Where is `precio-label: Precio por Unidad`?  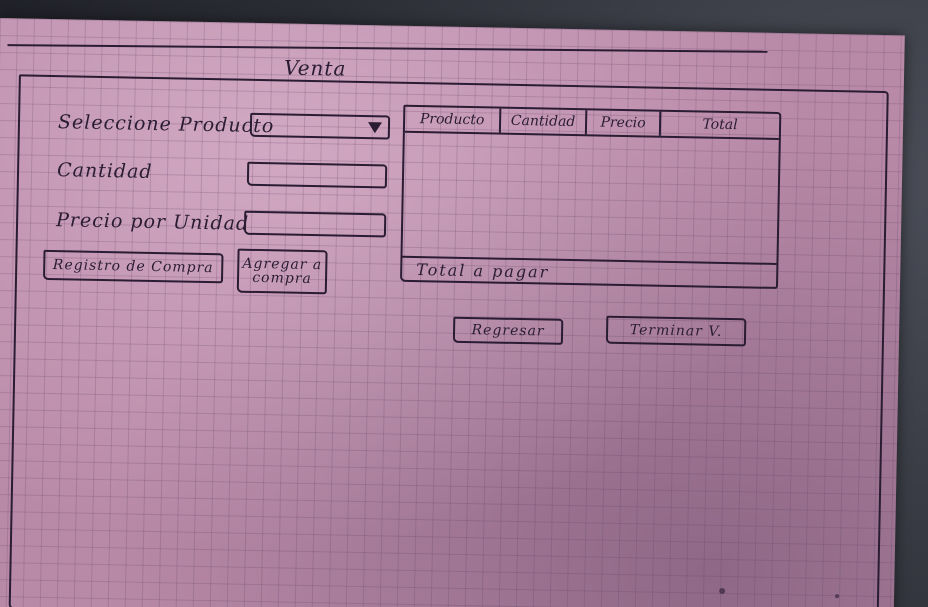 precio-label: Precio por Unidad is located at coordinates (152, 222).